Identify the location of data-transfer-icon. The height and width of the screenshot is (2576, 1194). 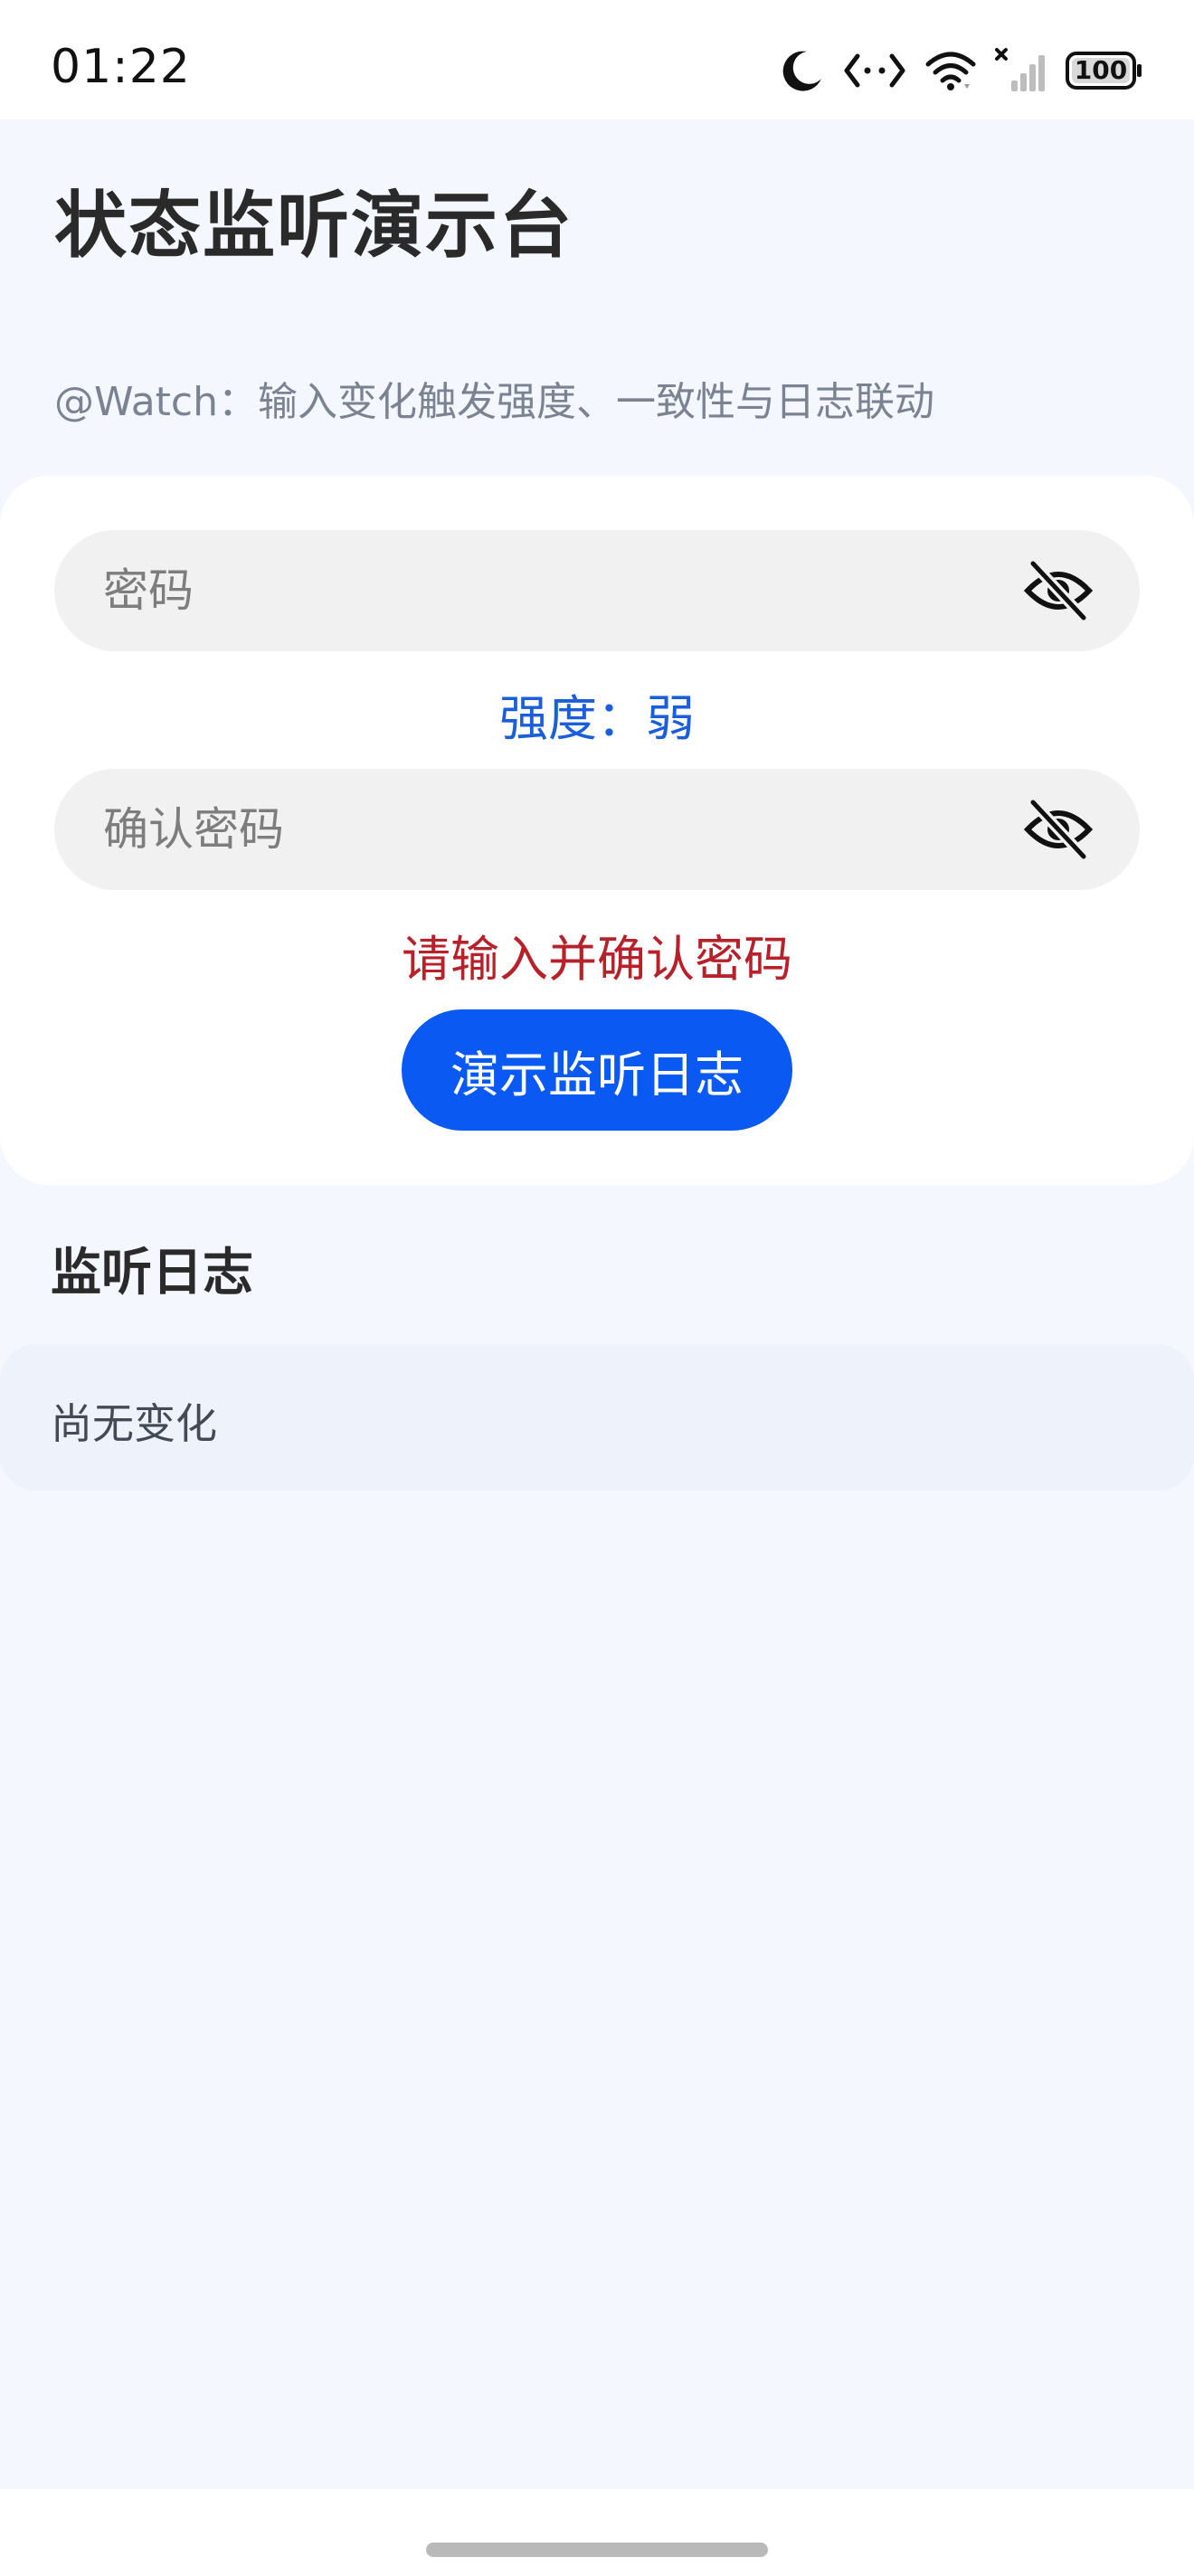
(874, 70).